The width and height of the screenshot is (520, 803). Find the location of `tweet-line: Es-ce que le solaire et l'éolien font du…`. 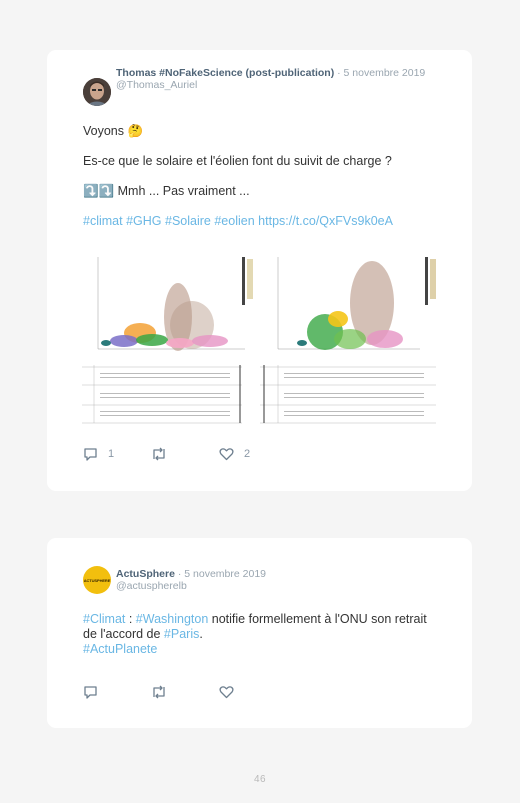

tweet-line: Es-ce que le solaire et l'éolien font du… is located at coordinates (237, 161).